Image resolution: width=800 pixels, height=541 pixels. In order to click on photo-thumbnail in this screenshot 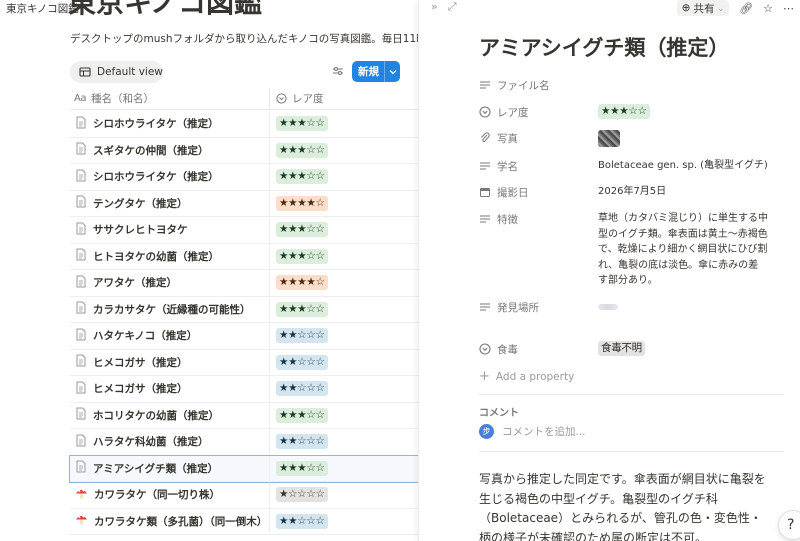, I will do `click(609, 138)`.